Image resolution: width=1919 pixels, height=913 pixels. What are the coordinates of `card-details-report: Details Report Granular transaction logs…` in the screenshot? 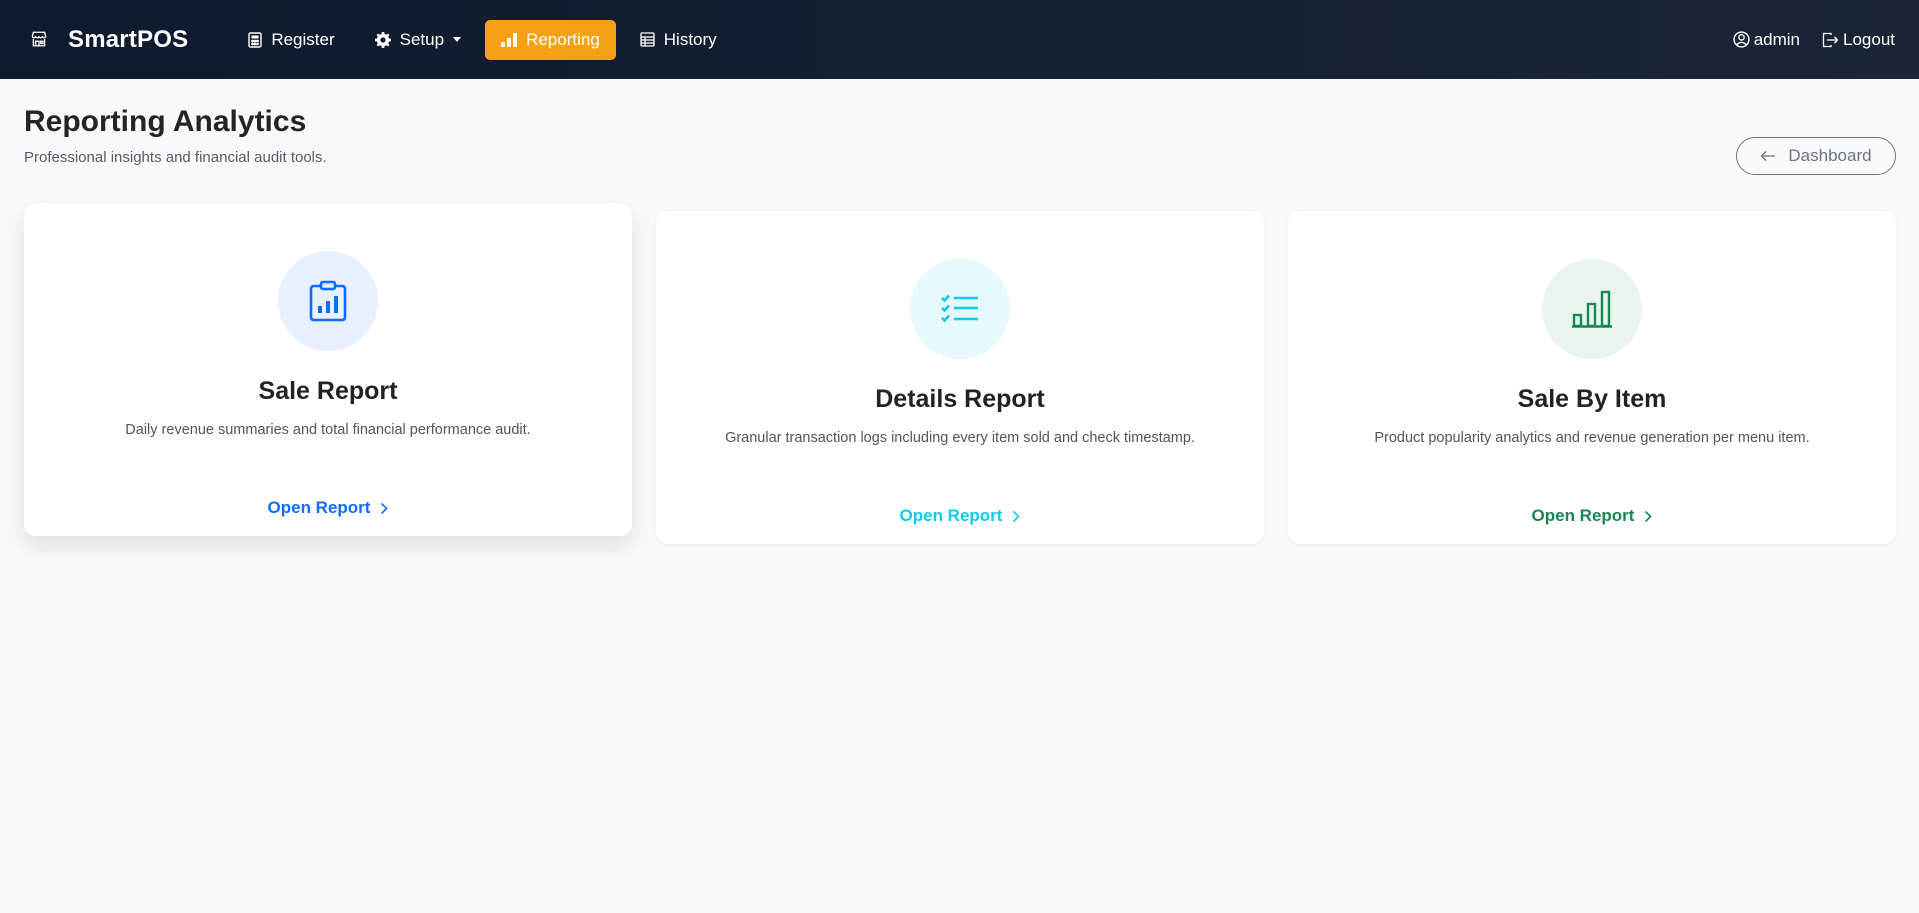 It's located at (960, 377).